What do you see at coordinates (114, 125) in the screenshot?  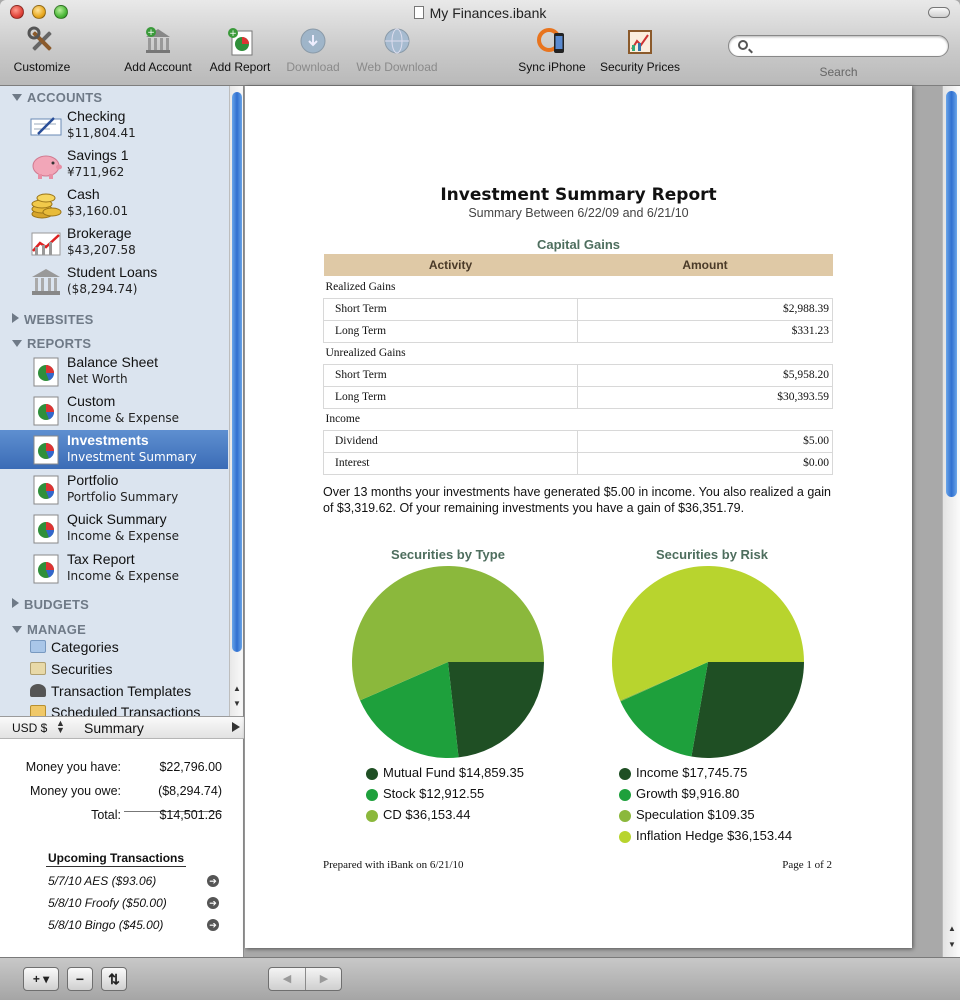 I see `sidebar-account-checking: Checking $11,804.41` at bounding box center [114, 125].